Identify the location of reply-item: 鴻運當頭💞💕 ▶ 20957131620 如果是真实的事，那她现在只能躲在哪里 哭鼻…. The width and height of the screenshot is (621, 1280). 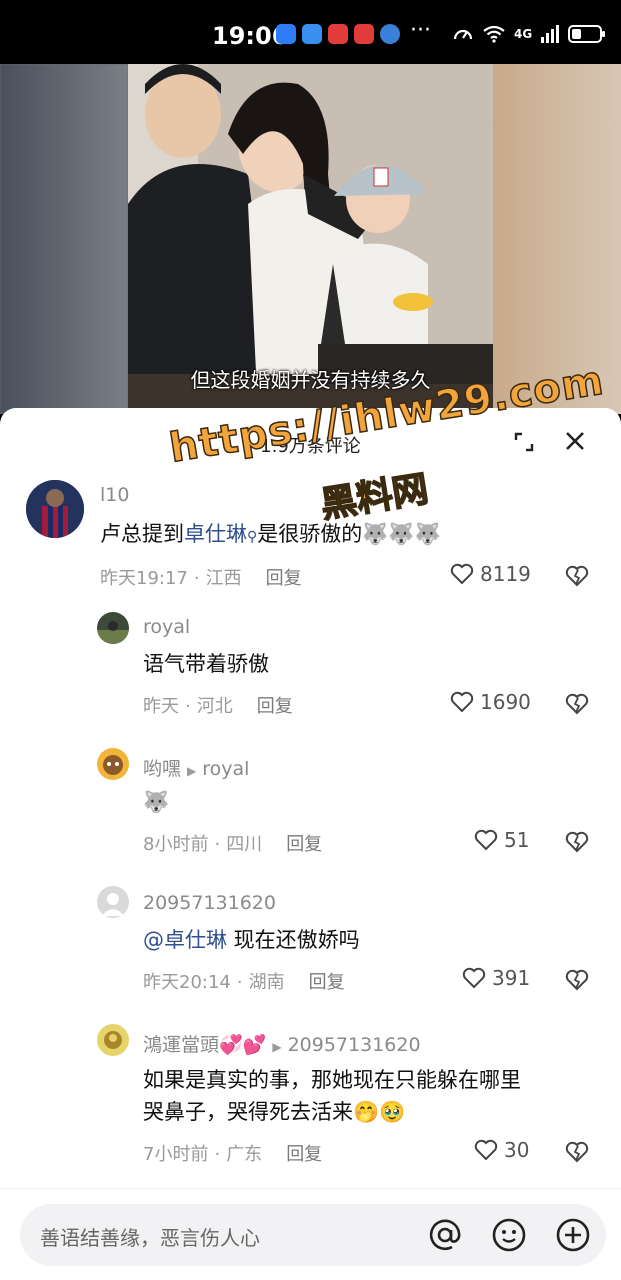
(310, 1102).